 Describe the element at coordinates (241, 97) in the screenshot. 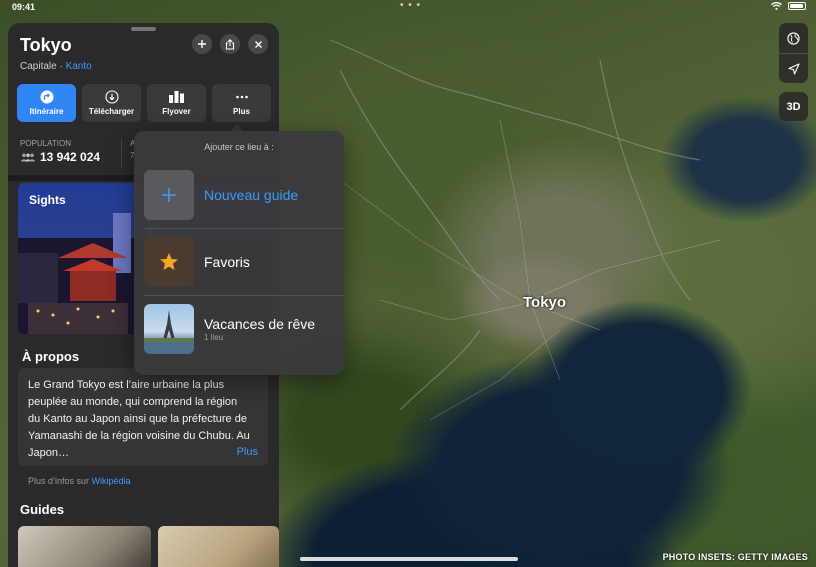

I see `more-icon` at that location.